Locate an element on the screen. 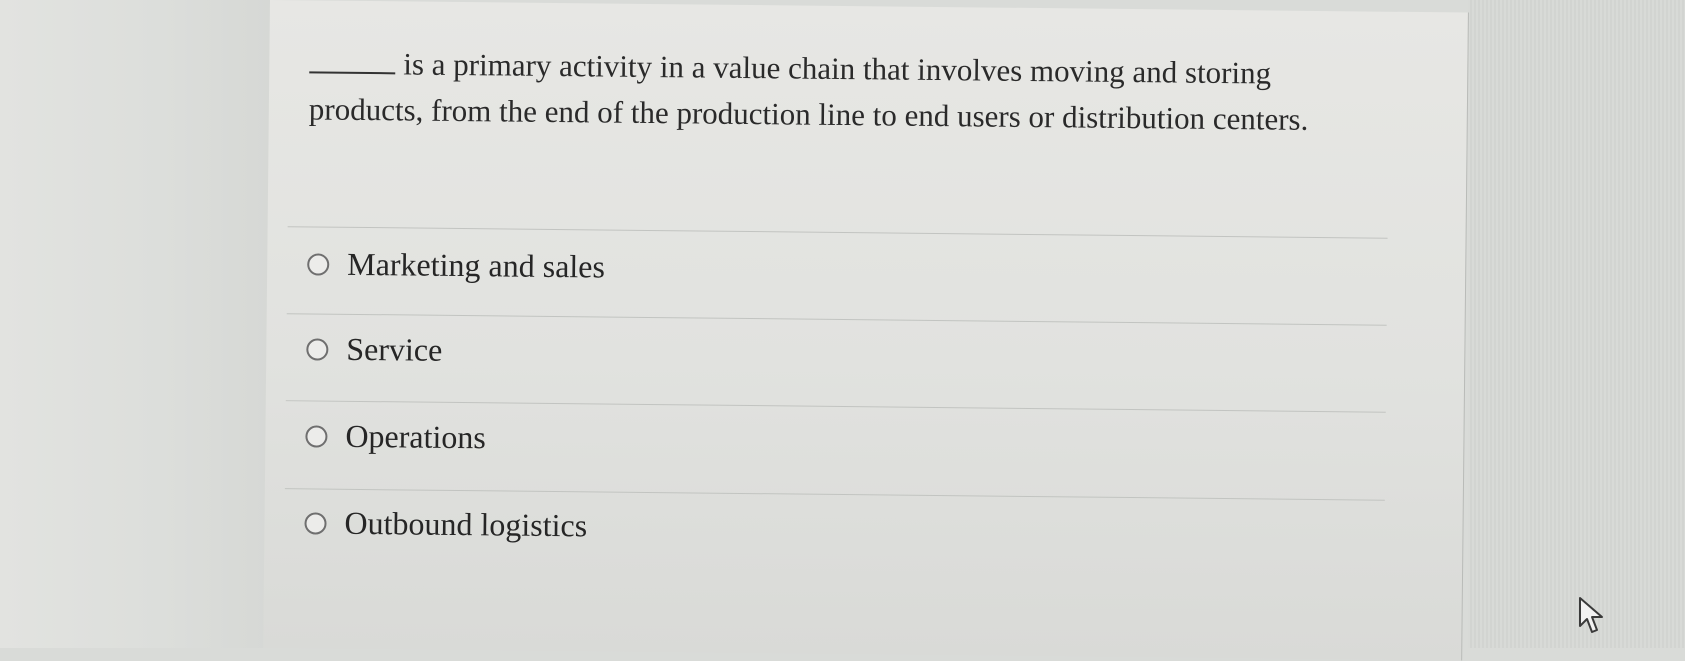 The width and height of the screenshot is (1685, 661). option-label: Operations is located at coordinates (416, 436).